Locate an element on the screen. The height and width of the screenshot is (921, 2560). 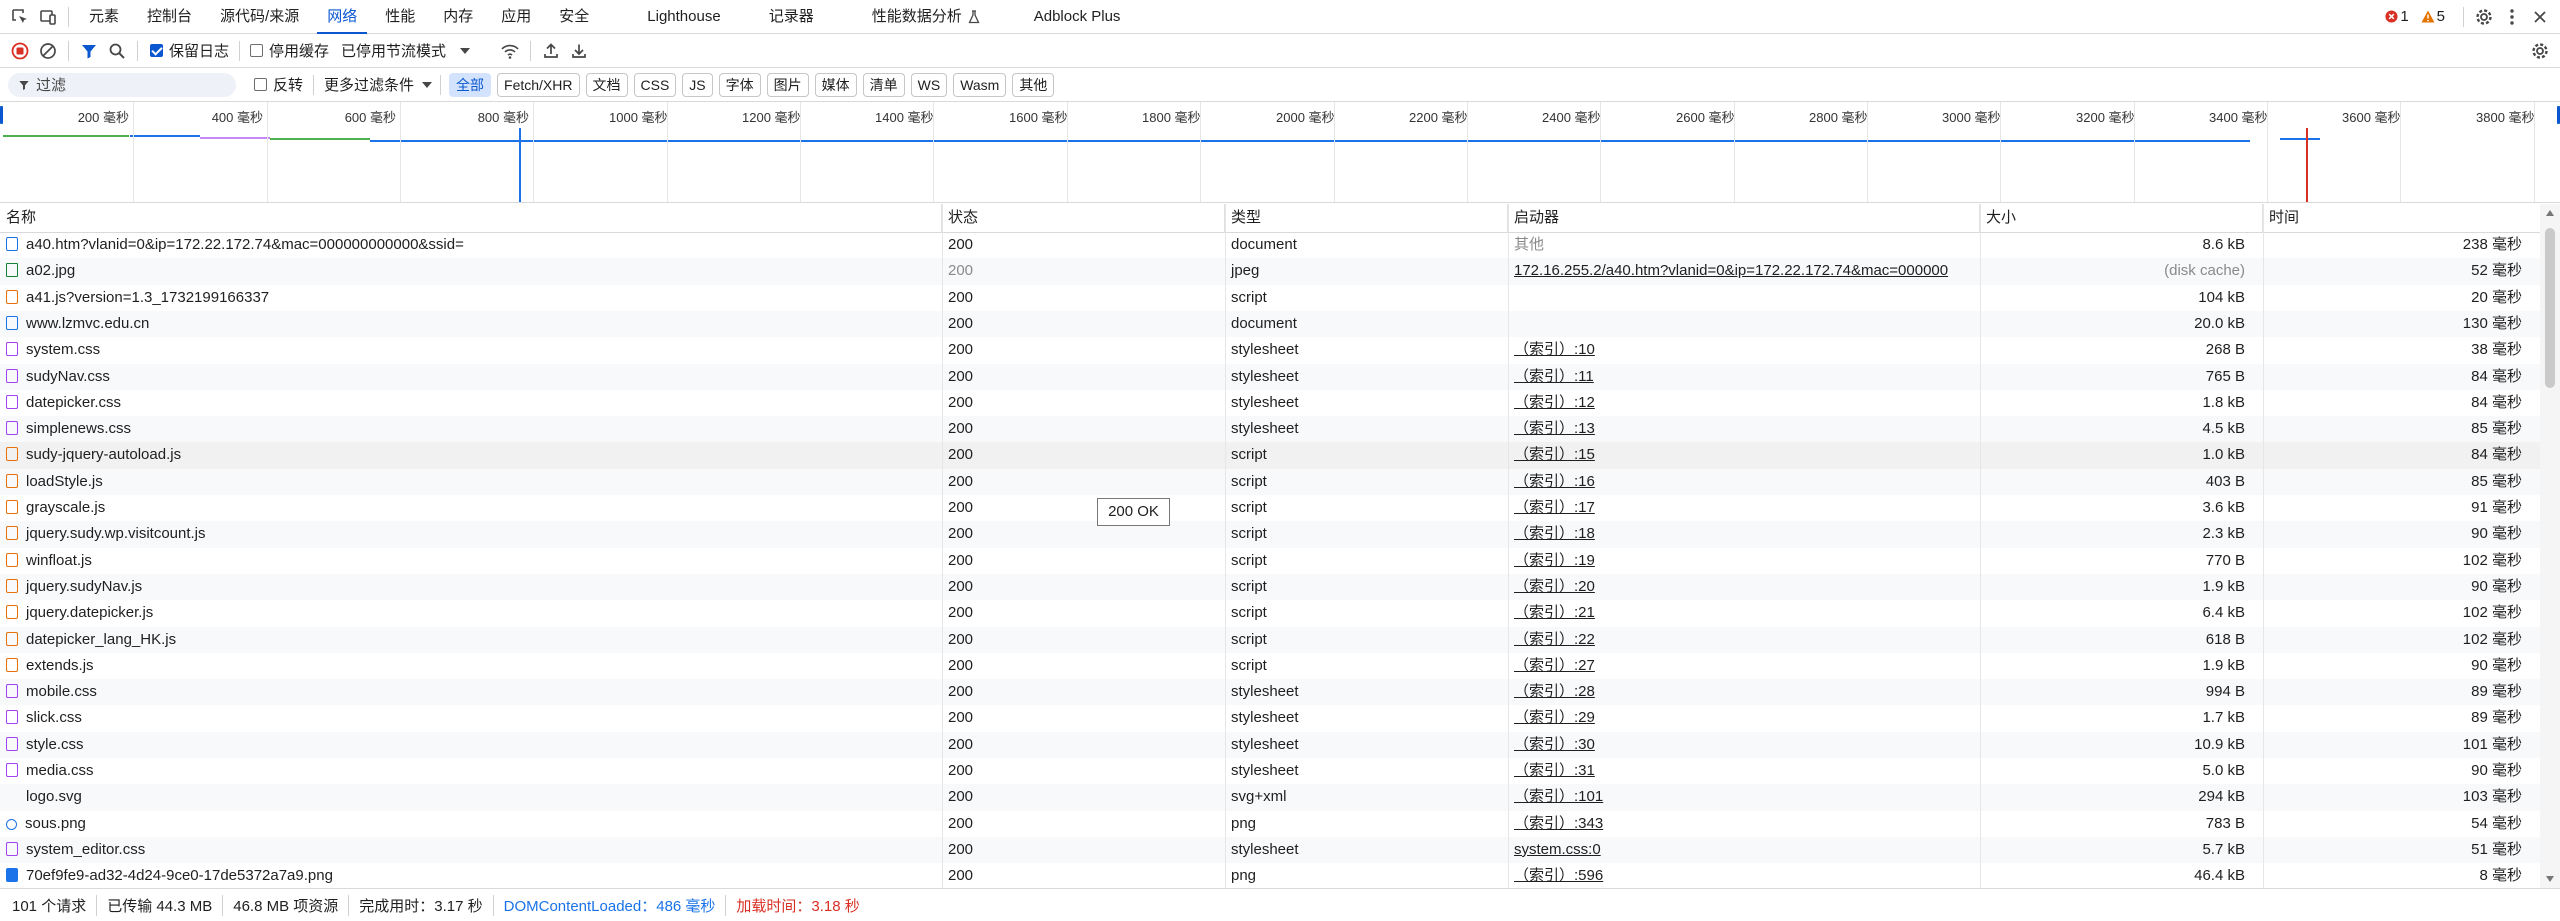
filter-chip-2: 文档 is located at coordinates (606, 84).